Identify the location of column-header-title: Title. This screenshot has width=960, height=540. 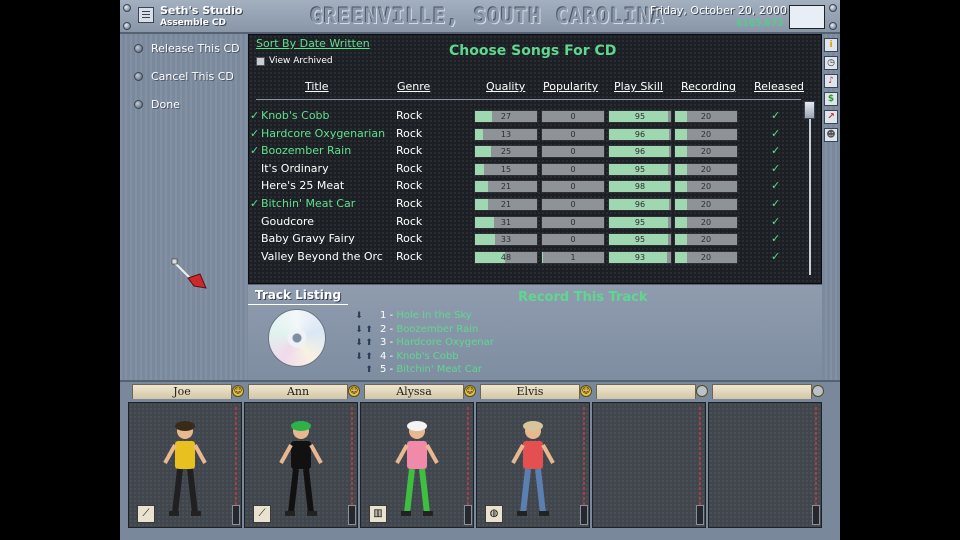
(317, 86).